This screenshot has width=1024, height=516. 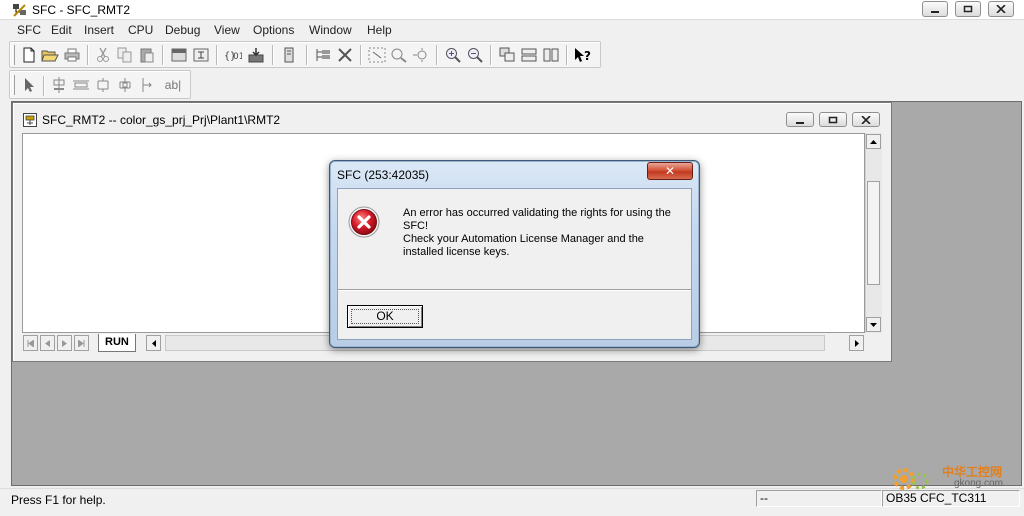 I want to click on paste-button, so click(x=147, y=55).